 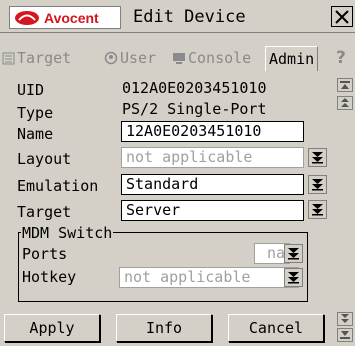 I want to click on avocent-logo-icon, so click(x=27, y=17).